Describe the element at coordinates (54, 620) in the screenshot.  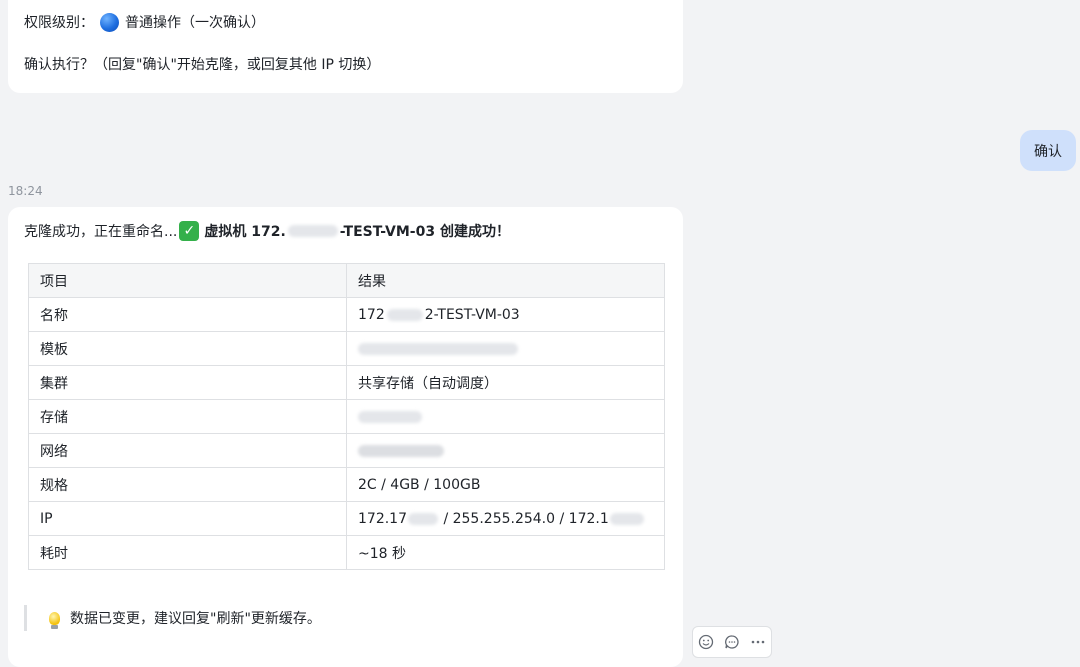
I see `light-bulb-icon` at that location.